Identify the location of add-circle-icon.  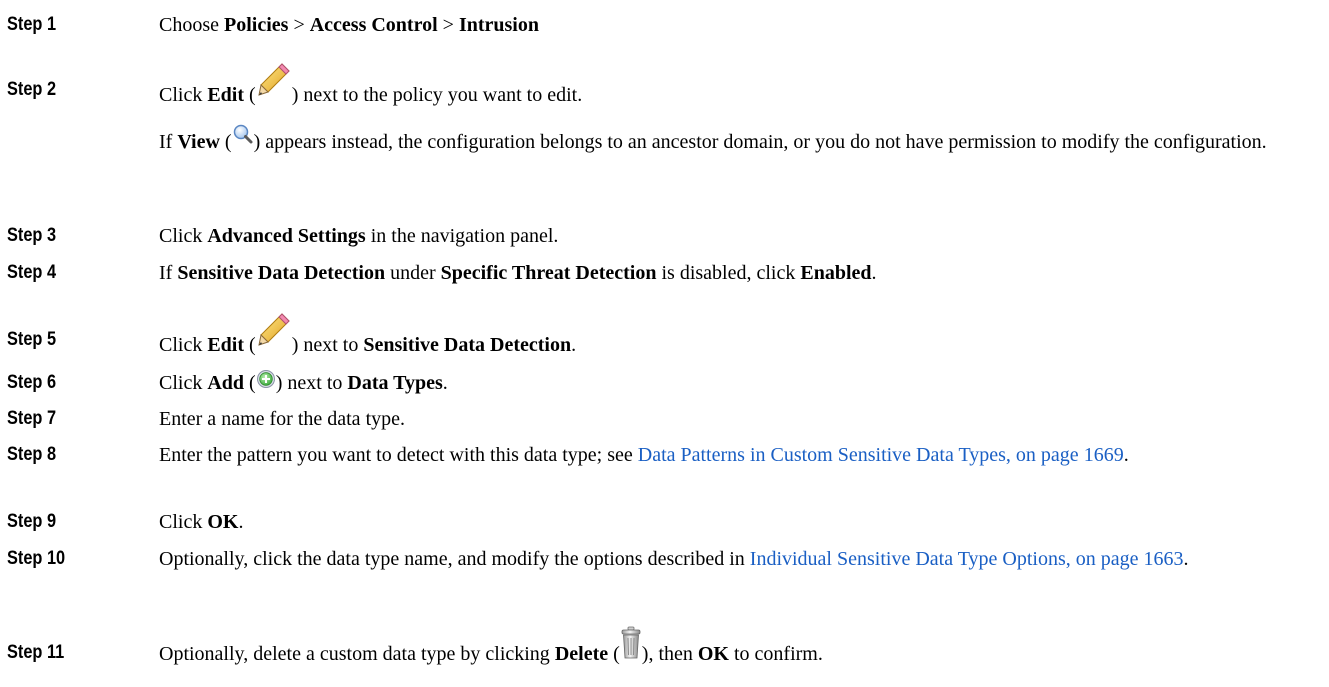
(266, 380).